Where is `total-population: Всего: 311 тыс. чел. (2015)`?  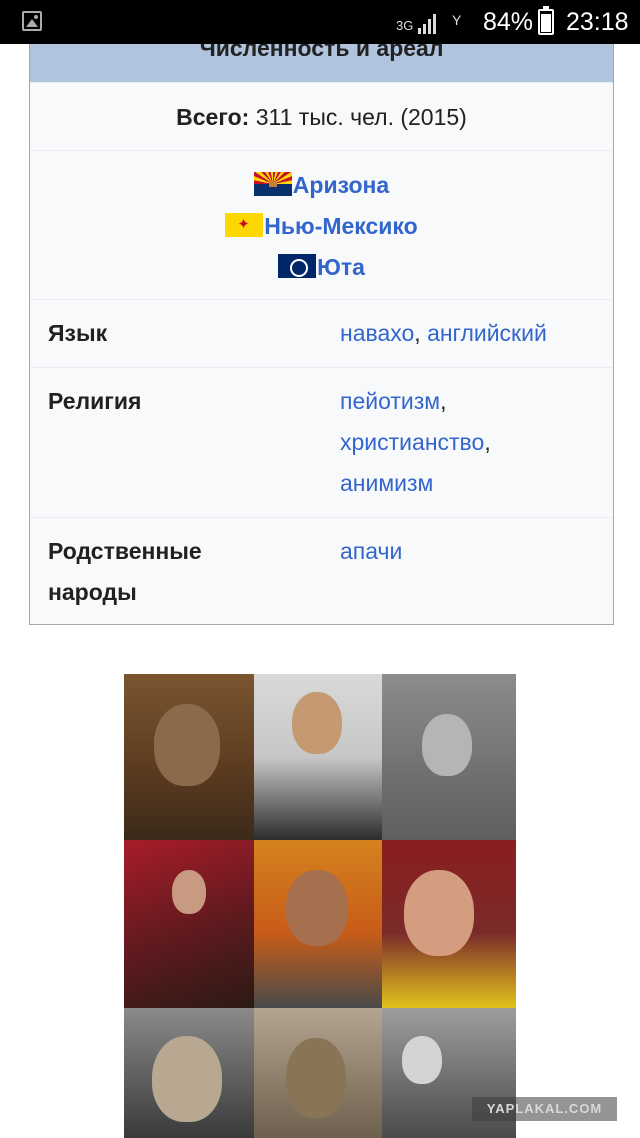 total-population: Всего: 311 тыс. чел. (2015) is located at coordinates (321, 116).